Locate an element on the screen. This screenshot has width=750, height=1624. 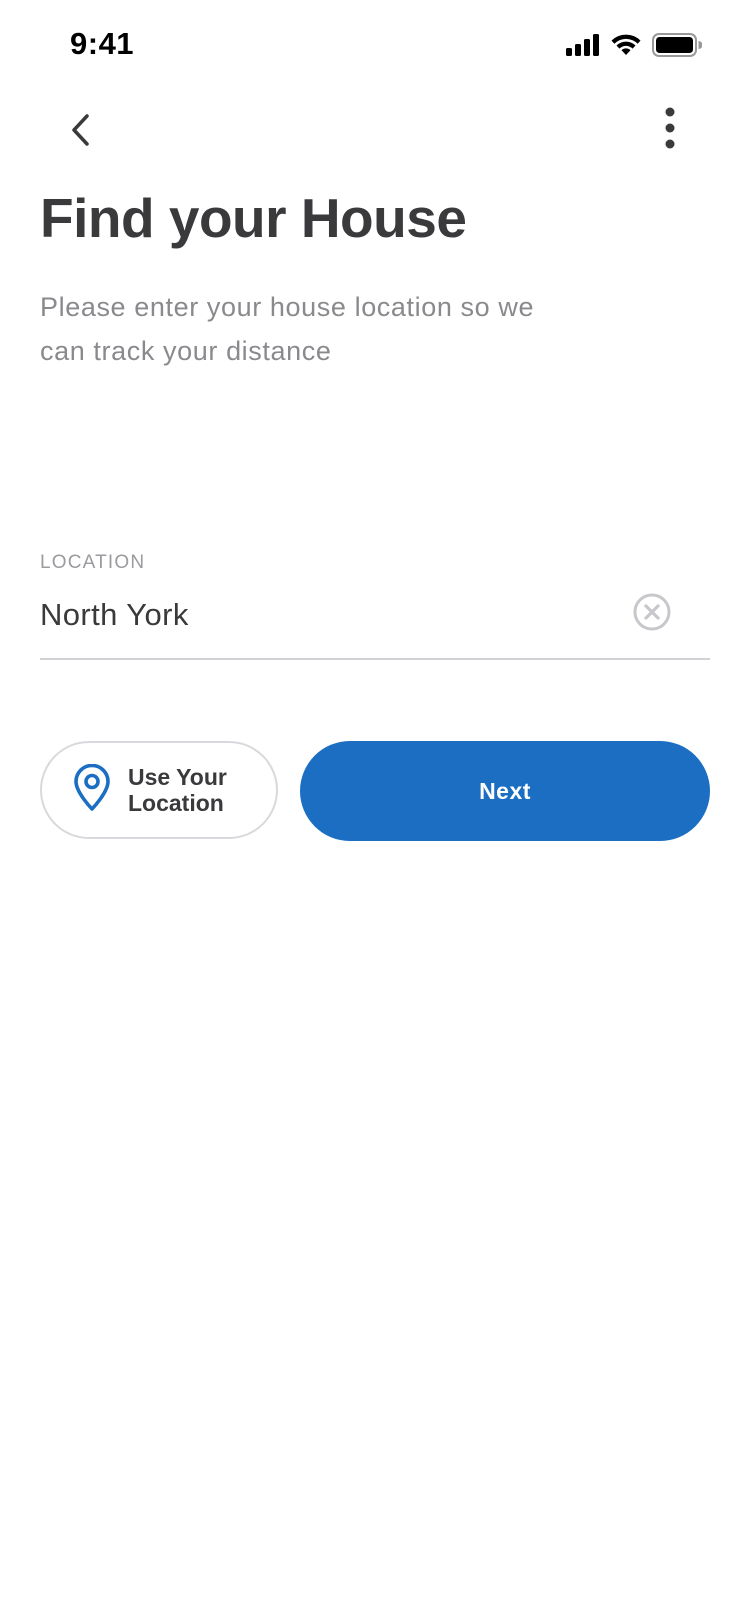
chevron-left-icon is located at coordinates (80, 132).